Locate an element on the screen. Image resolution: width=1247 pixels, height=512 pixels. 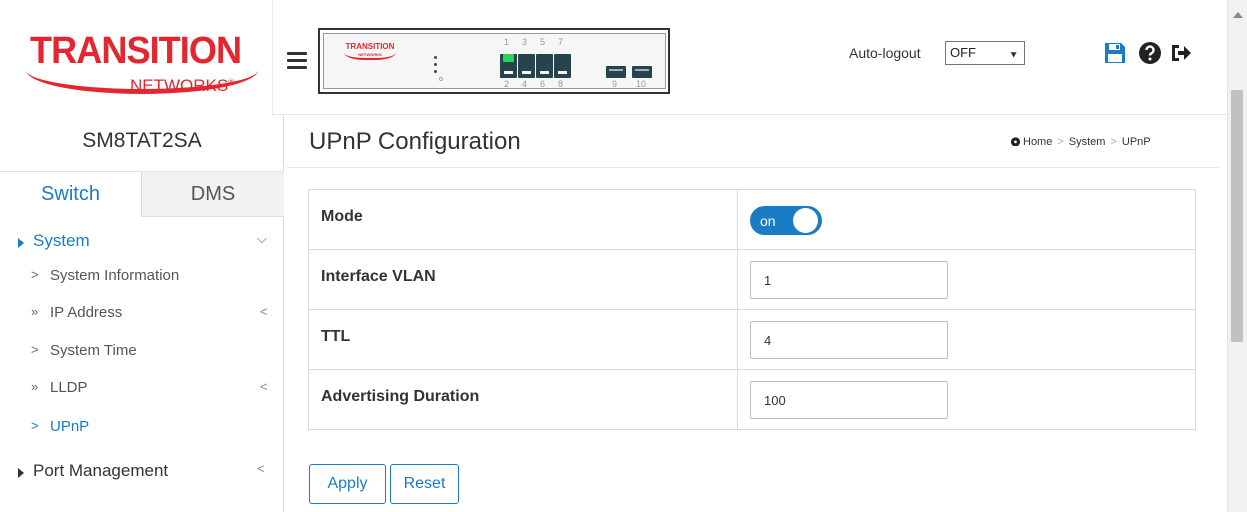
auto-logout-select: OFF ⯆ is located at coordinates (985, 53).